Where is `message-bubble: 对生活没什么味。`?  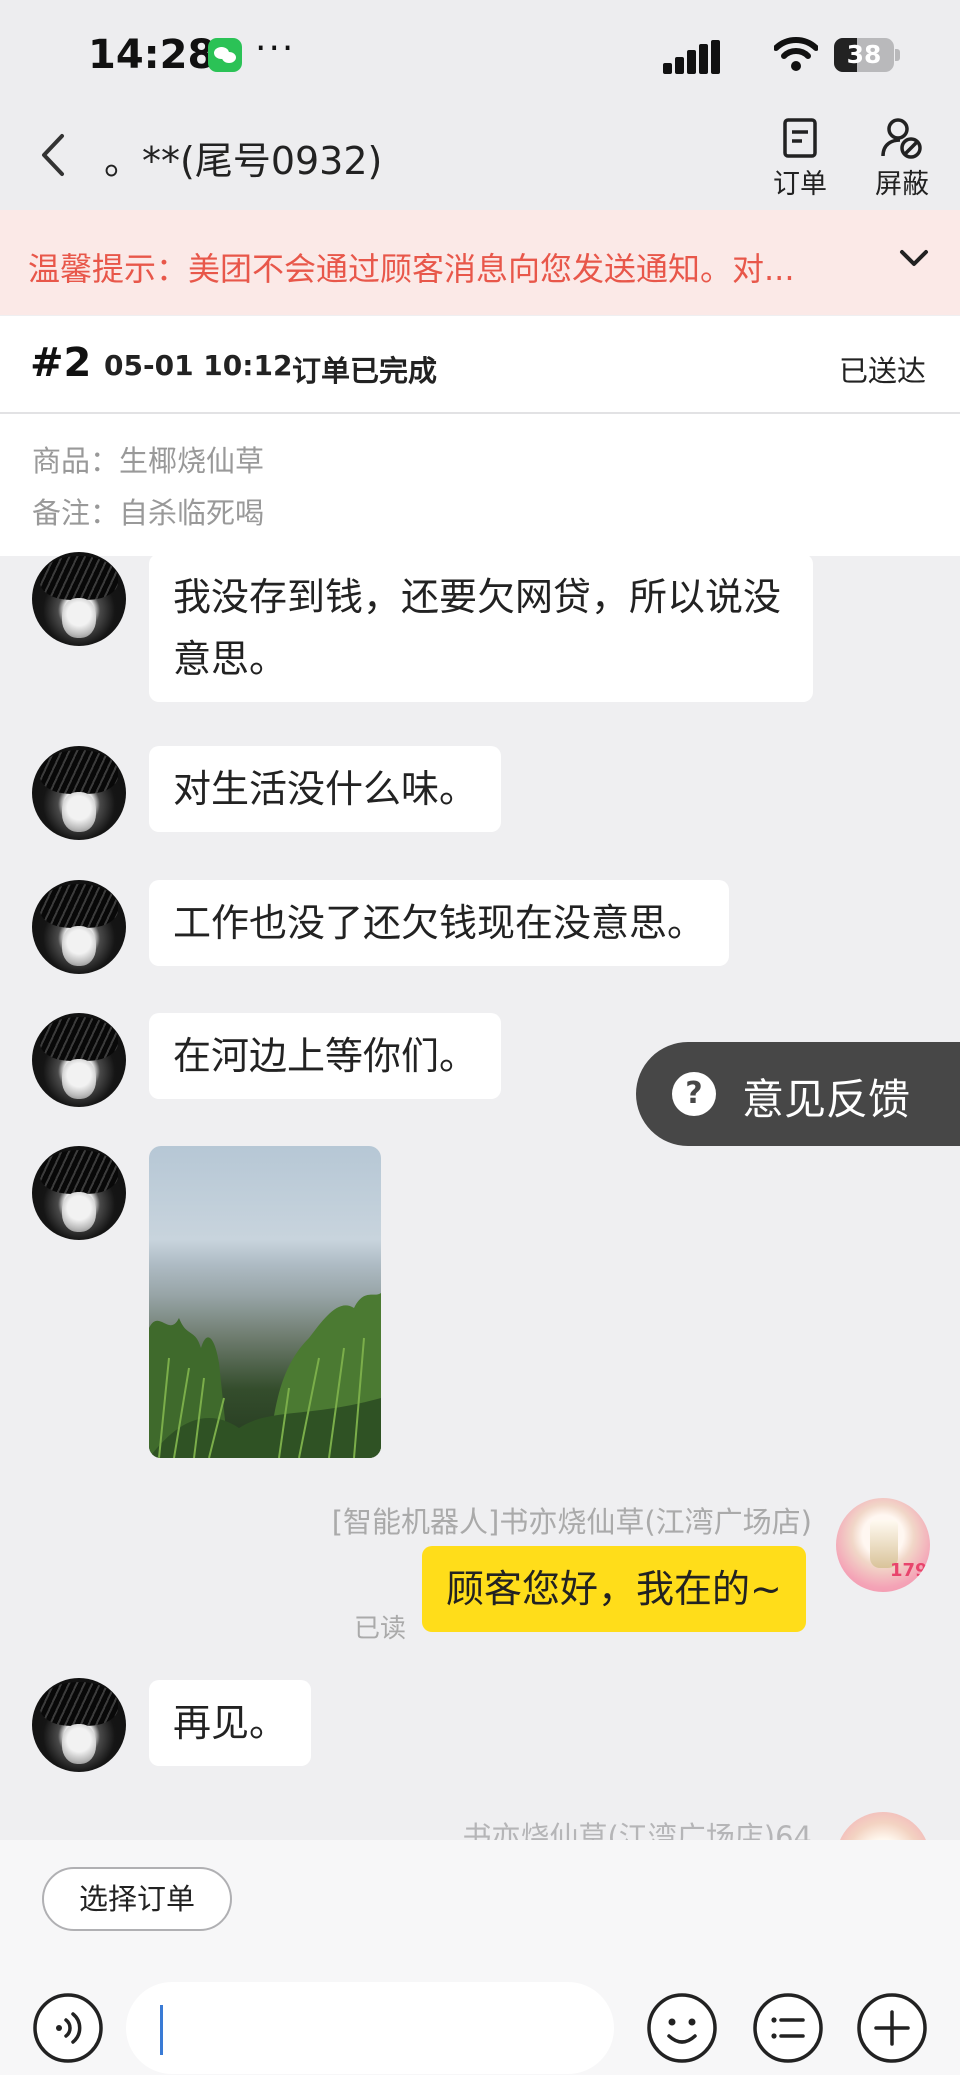 message-bubble: 对生活没什么味。 is located at coordinates (325, 789).